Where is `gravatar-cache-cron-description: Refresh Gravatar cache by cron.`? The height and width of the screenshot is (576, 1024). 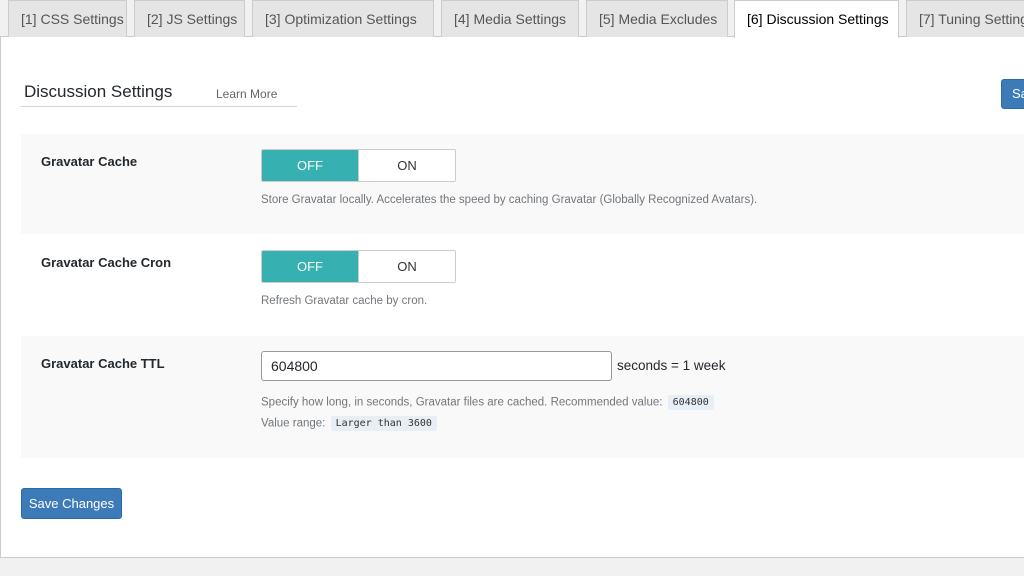
gravatar-cache-cron-description: Refresh Gravatar cache by cron. is located at coordinates (344, 301).